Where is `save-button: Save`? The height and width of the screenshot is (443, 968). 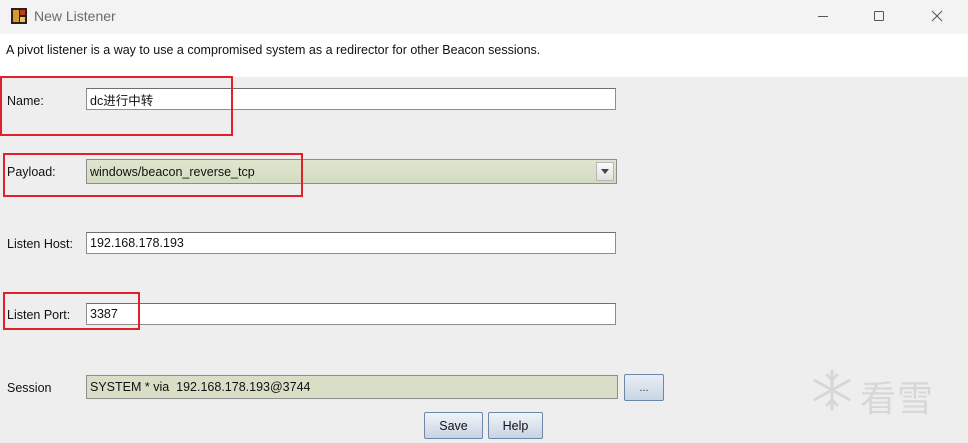 save-button: Save is located at coordinates (453, 425).